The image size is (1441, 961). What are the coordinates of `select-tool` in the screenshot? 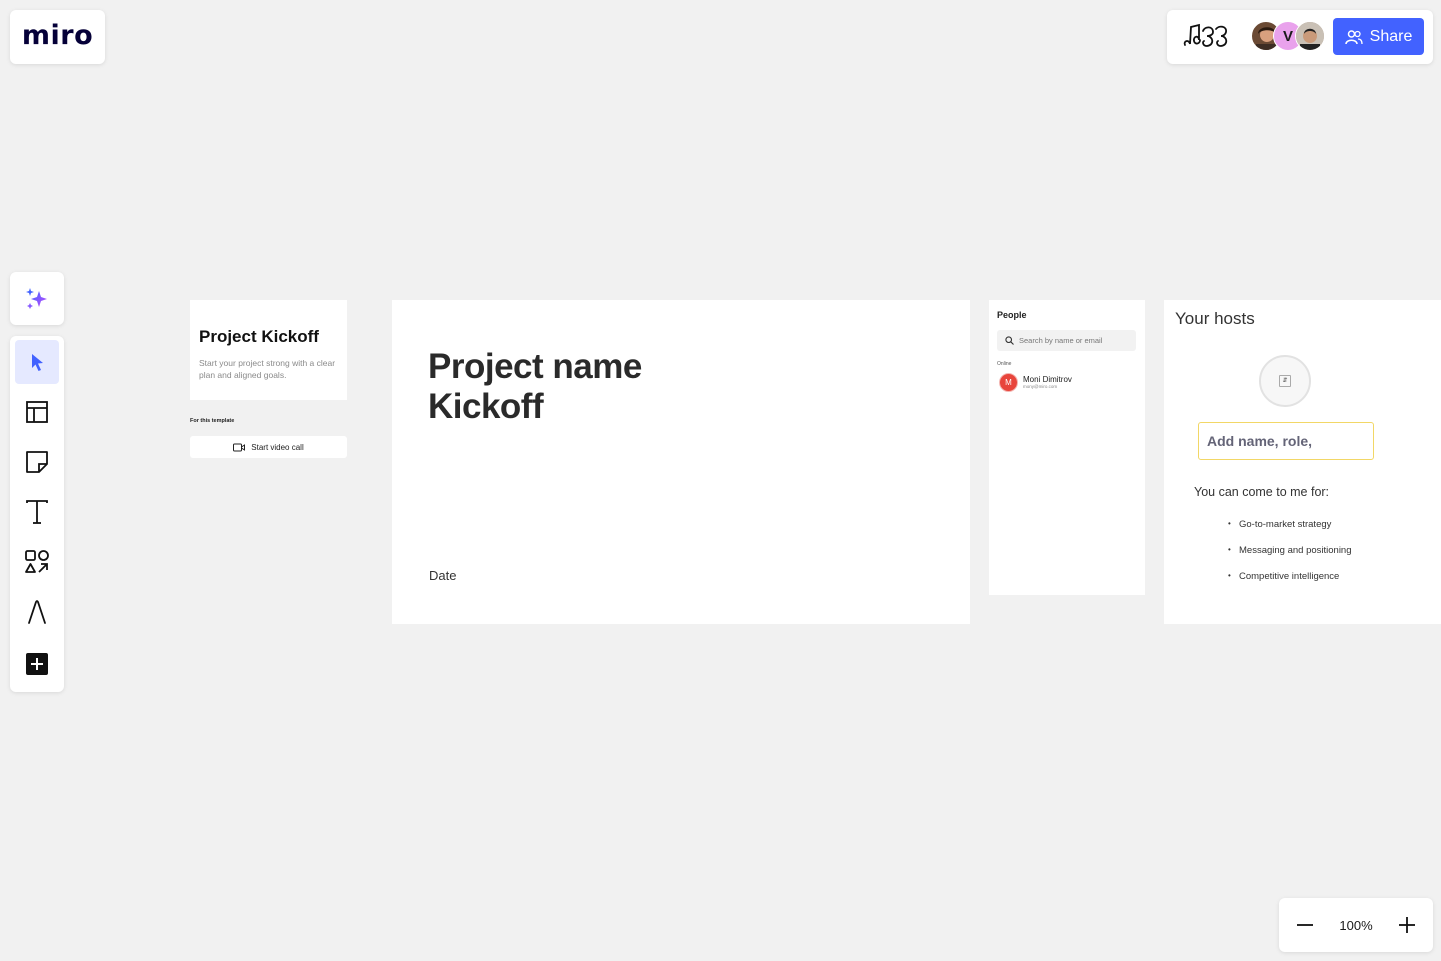 It's located at (37, 362).